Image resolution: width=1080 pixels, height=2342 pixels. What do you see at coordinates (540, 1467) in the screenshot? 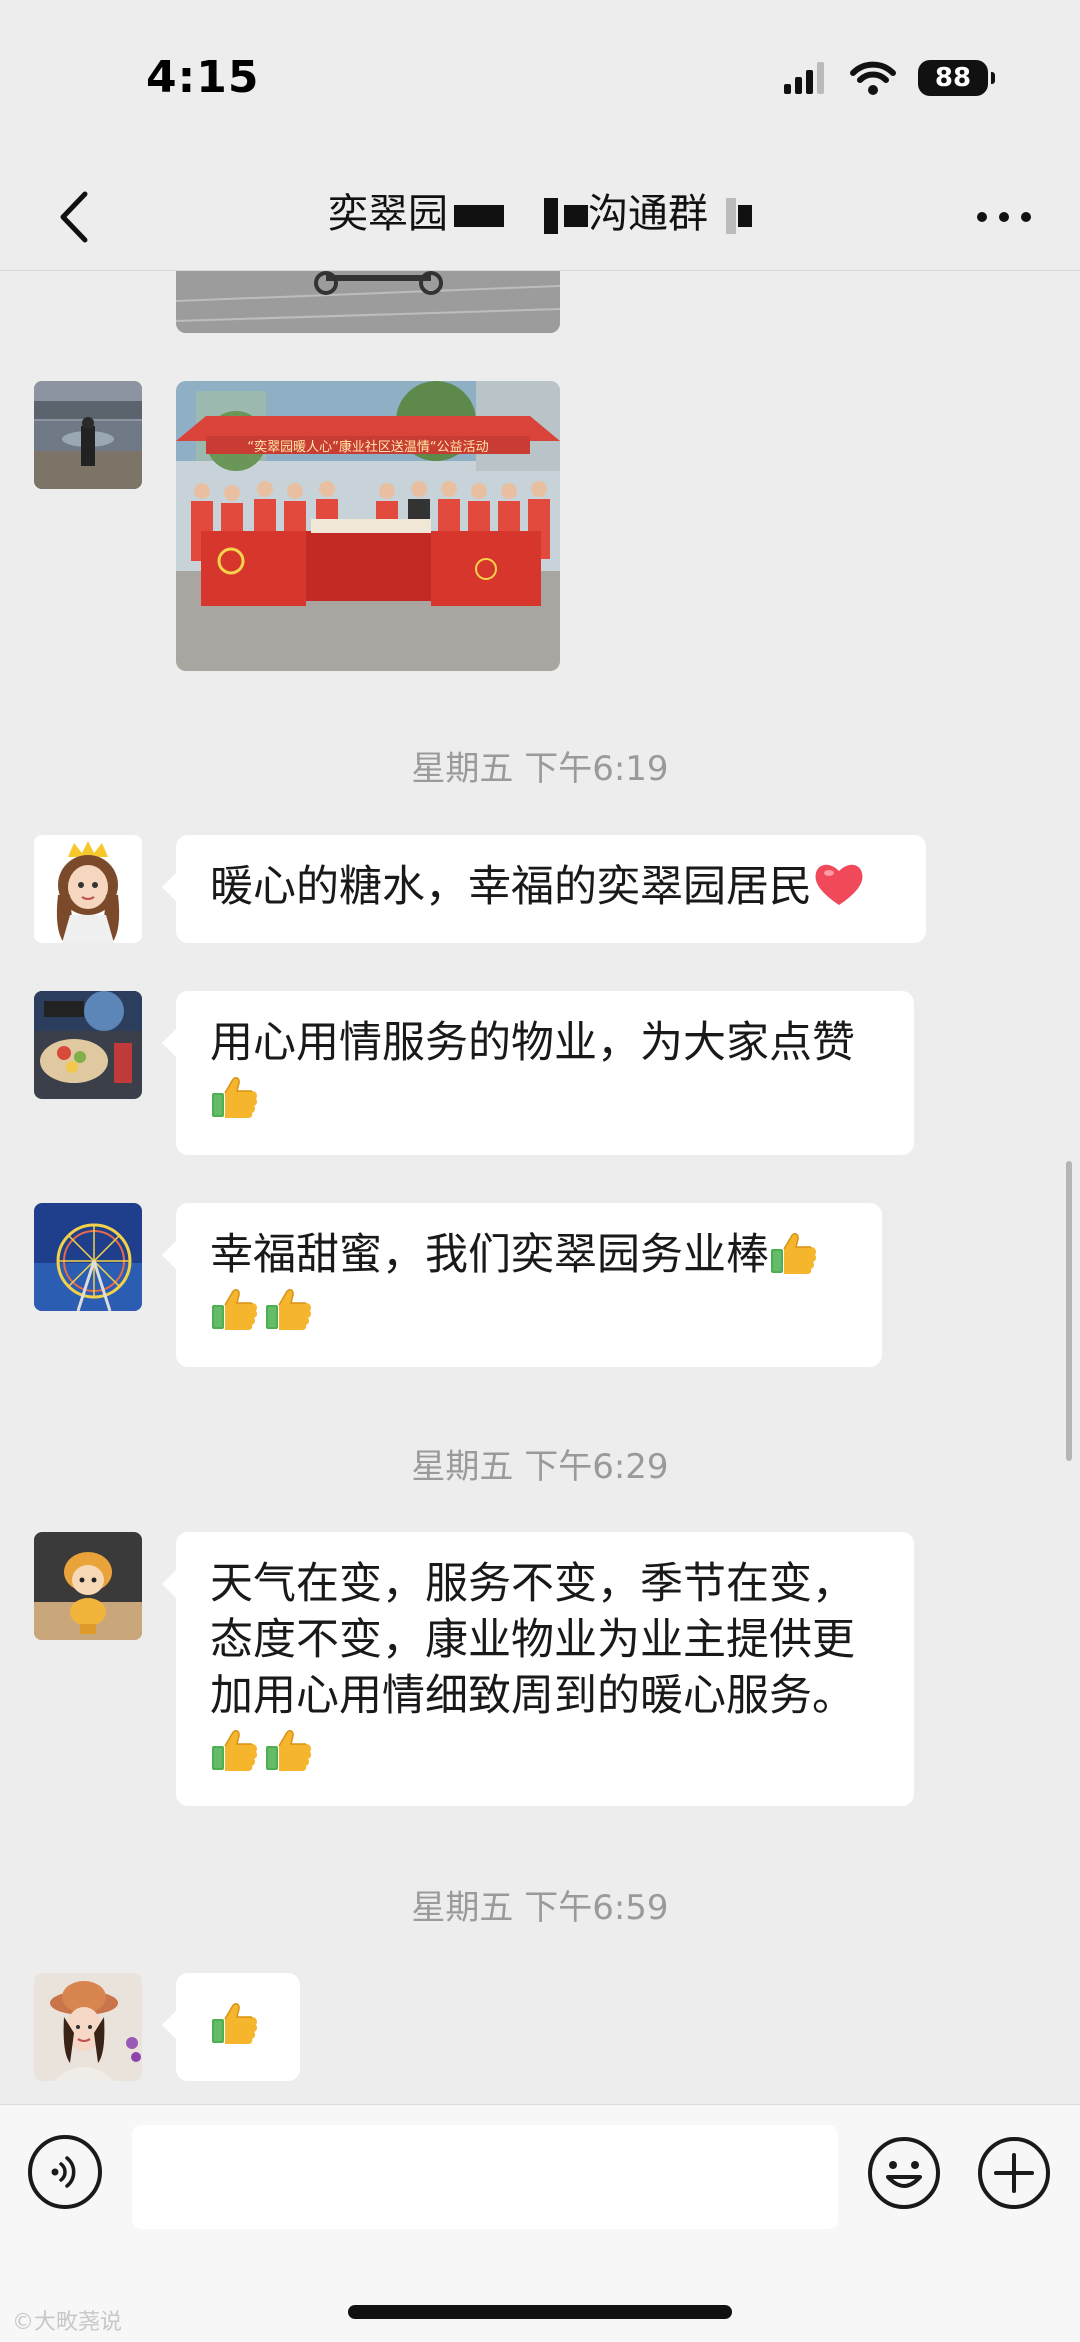
I see `message-timestamp: 星期五 下午6:29` at bounding box center [540, 1467].